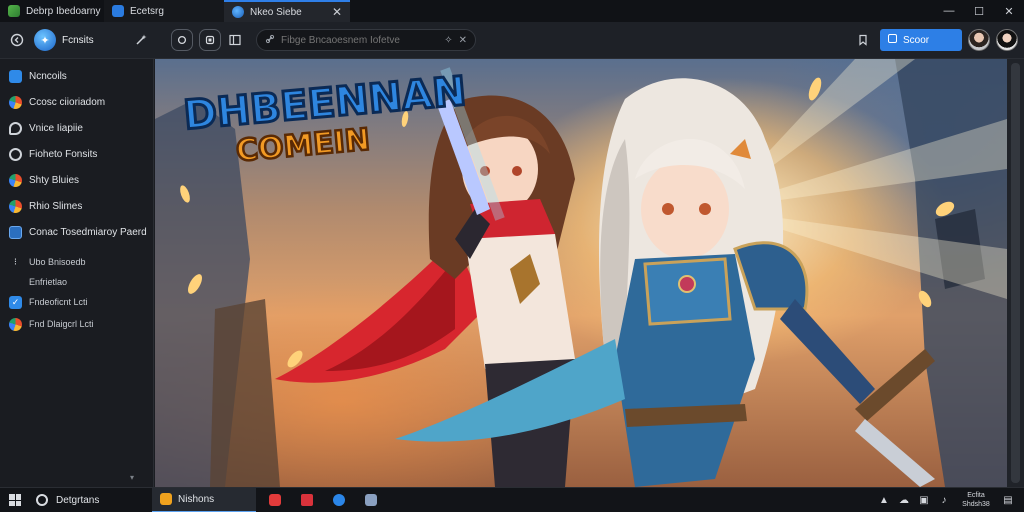 The image size is (1024, 512). Describe the element at coordinates (54, 180) in the screenshot. I see `sidebar-item-label: Shty Bluies` at that location.